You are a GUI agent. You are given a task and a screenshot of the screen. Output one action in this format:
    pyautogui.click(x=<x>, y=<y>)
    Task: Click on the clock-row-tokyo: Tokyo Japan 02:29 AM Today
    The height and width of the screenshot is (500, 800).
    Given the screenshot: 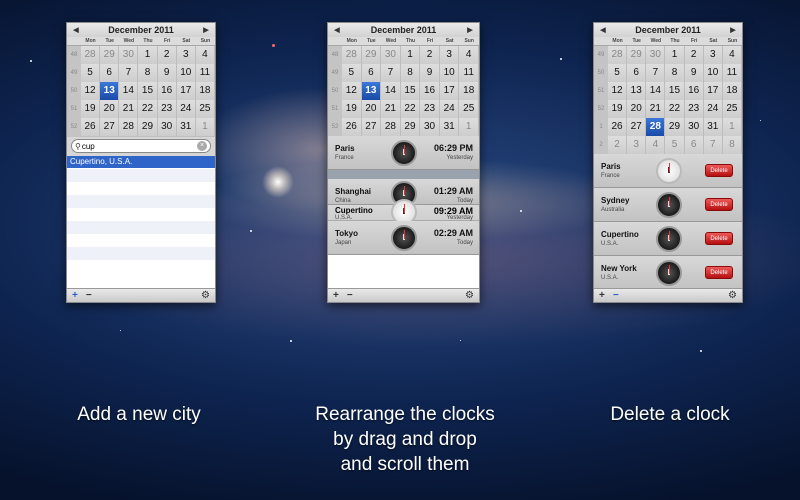 What is the action you would take?
    pyautogui.click(x=403, y=238)
    